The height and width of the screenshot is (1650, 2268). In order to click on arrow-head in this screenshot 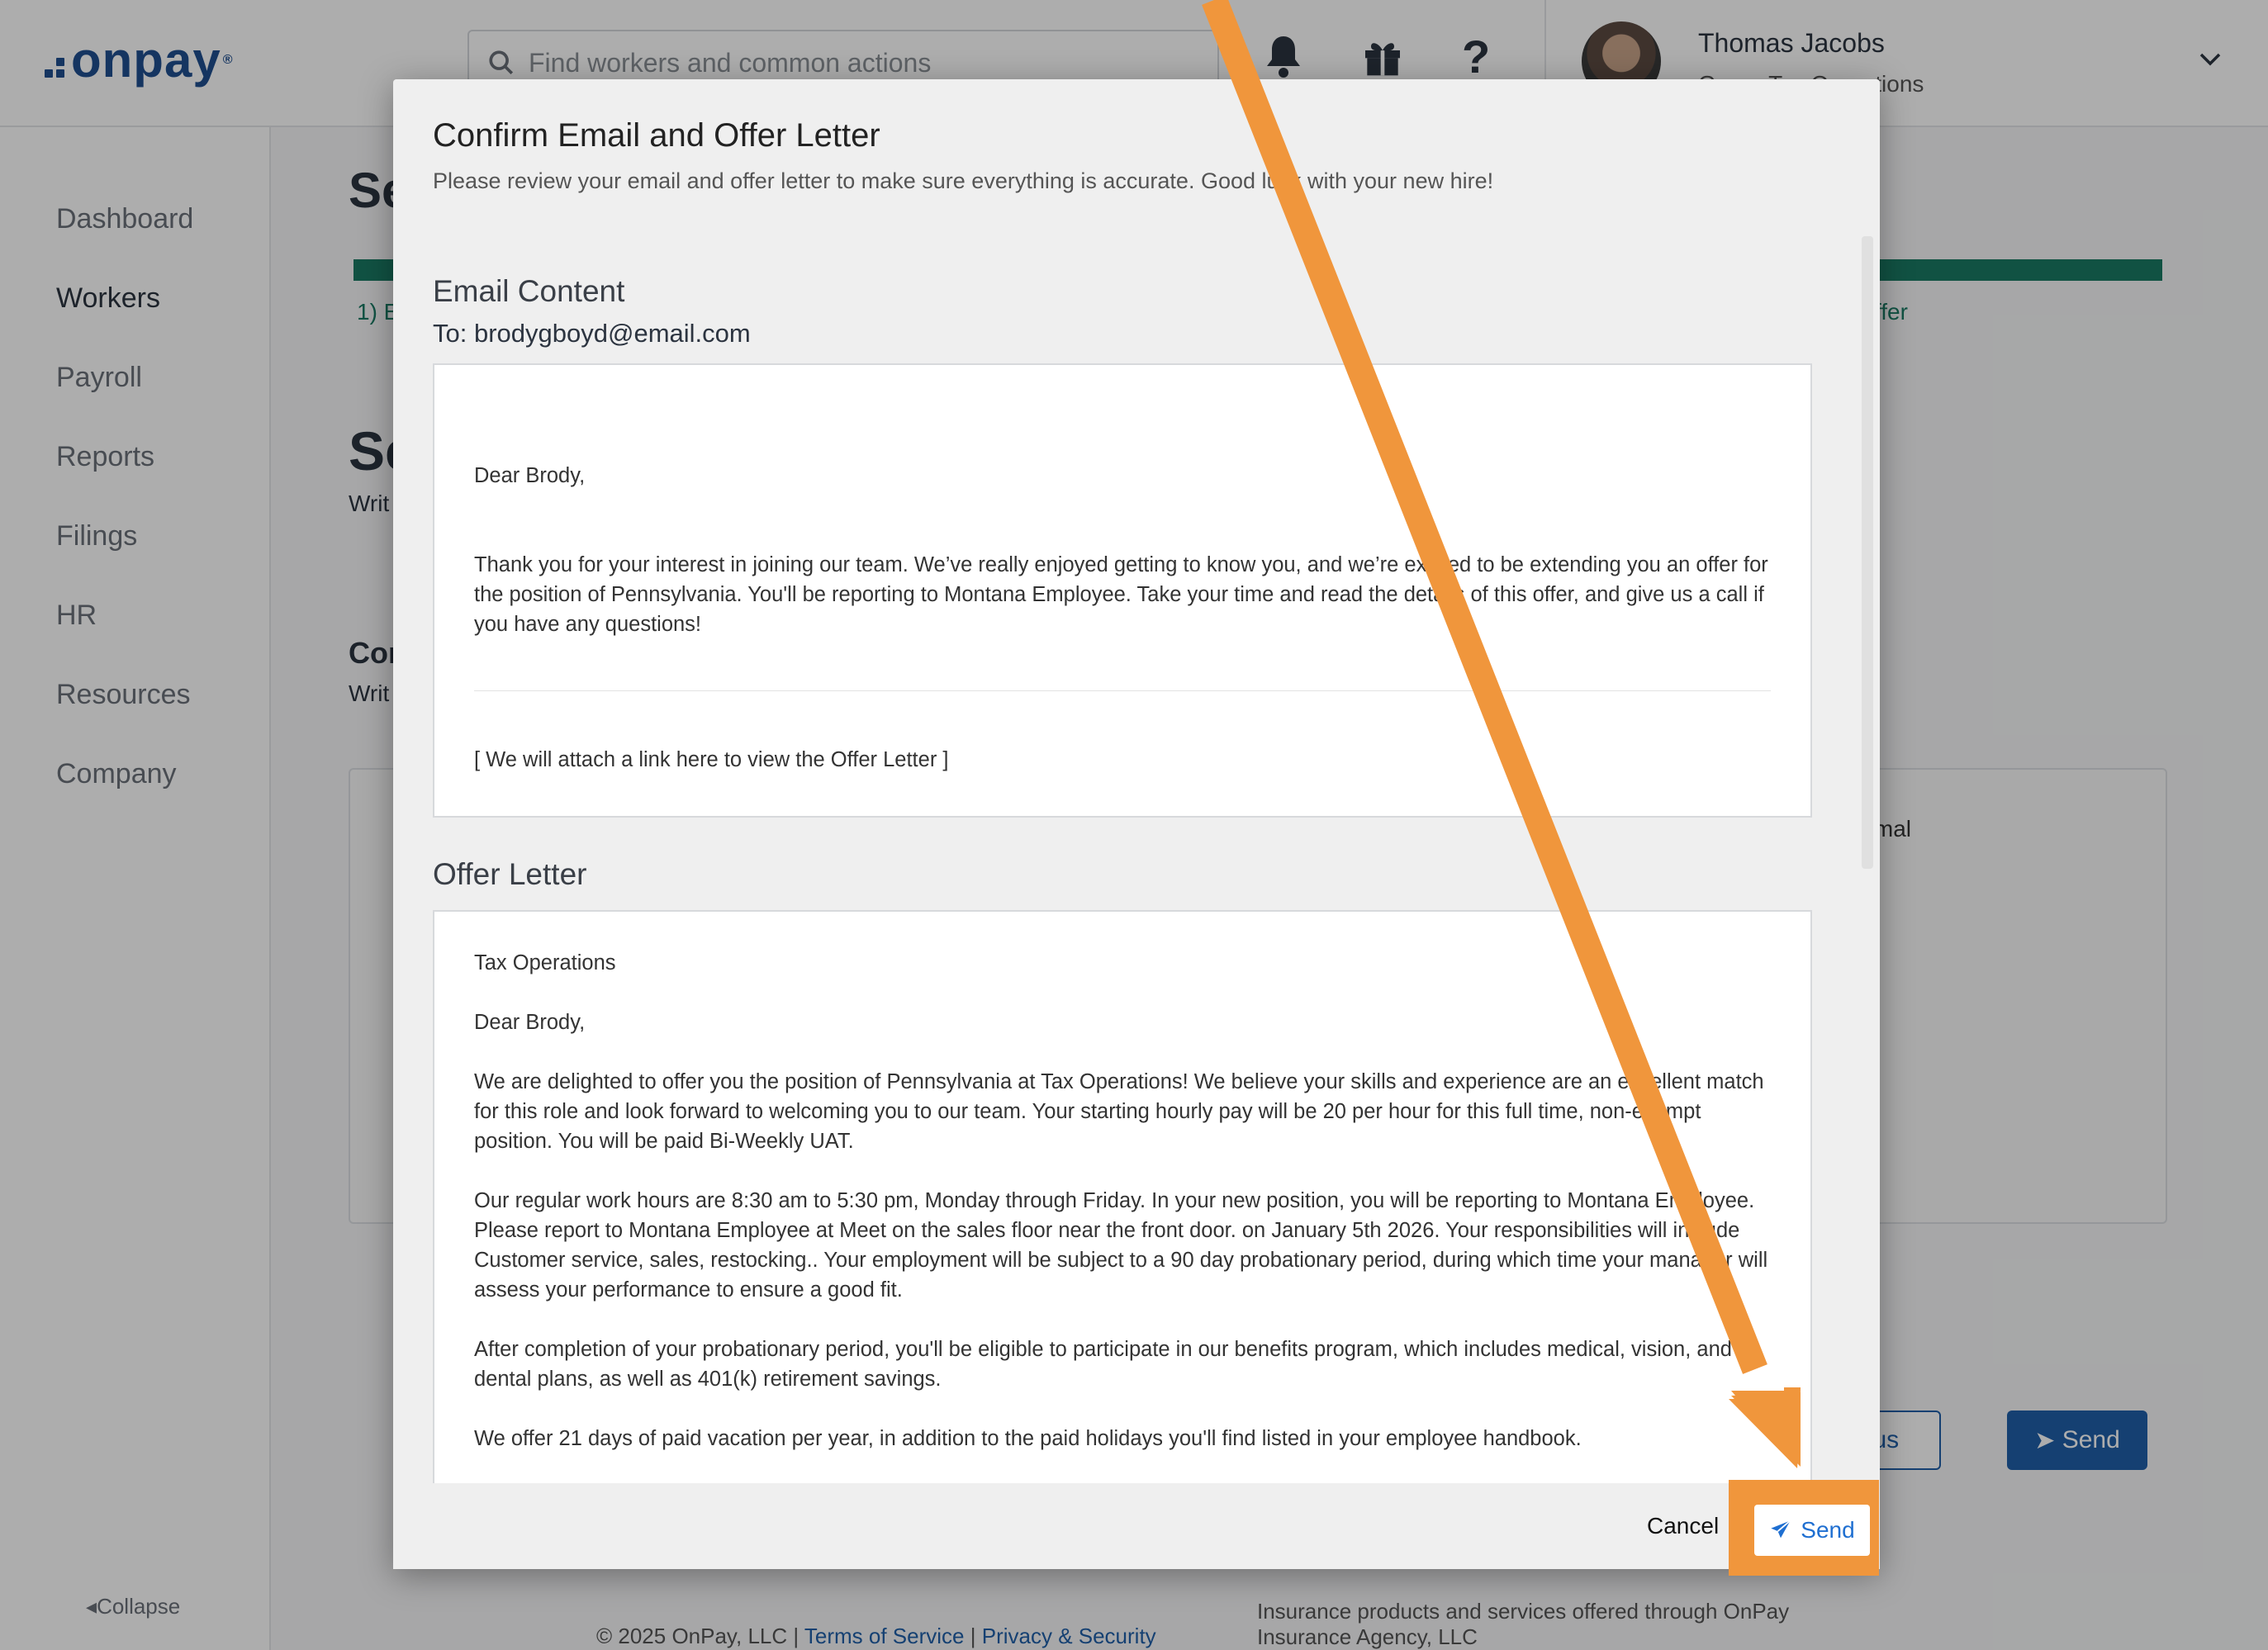, I will do `click(1765, 1427)`.